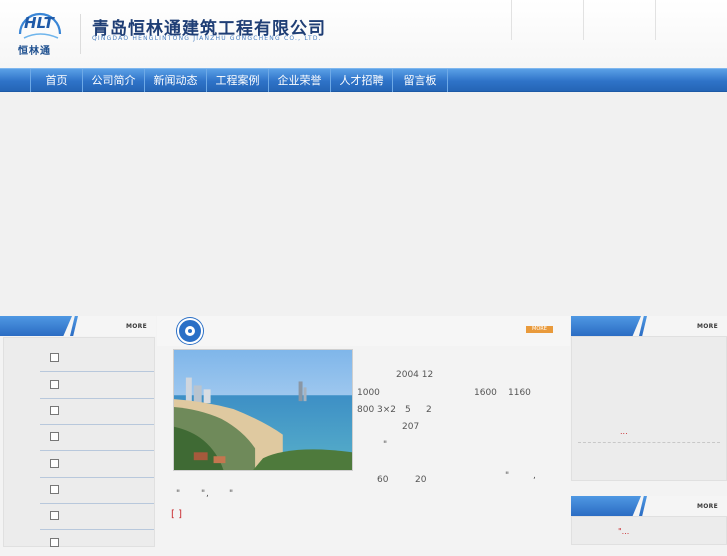 The width and height of the screenshot is (727, 556). I want to click on read-more-link: [ ], so click(176, 514).